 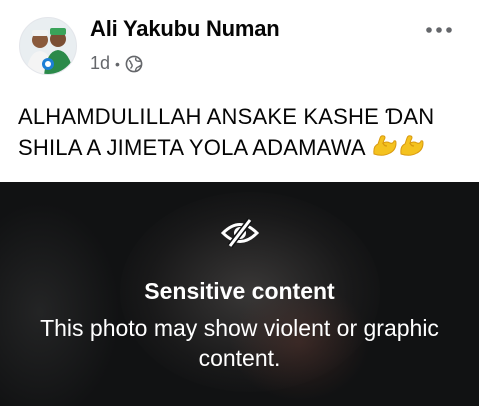 What do you see at coordinates (439, 30) in the screenshot?
I see `more-options-icon` at bounding box center [439, 30].